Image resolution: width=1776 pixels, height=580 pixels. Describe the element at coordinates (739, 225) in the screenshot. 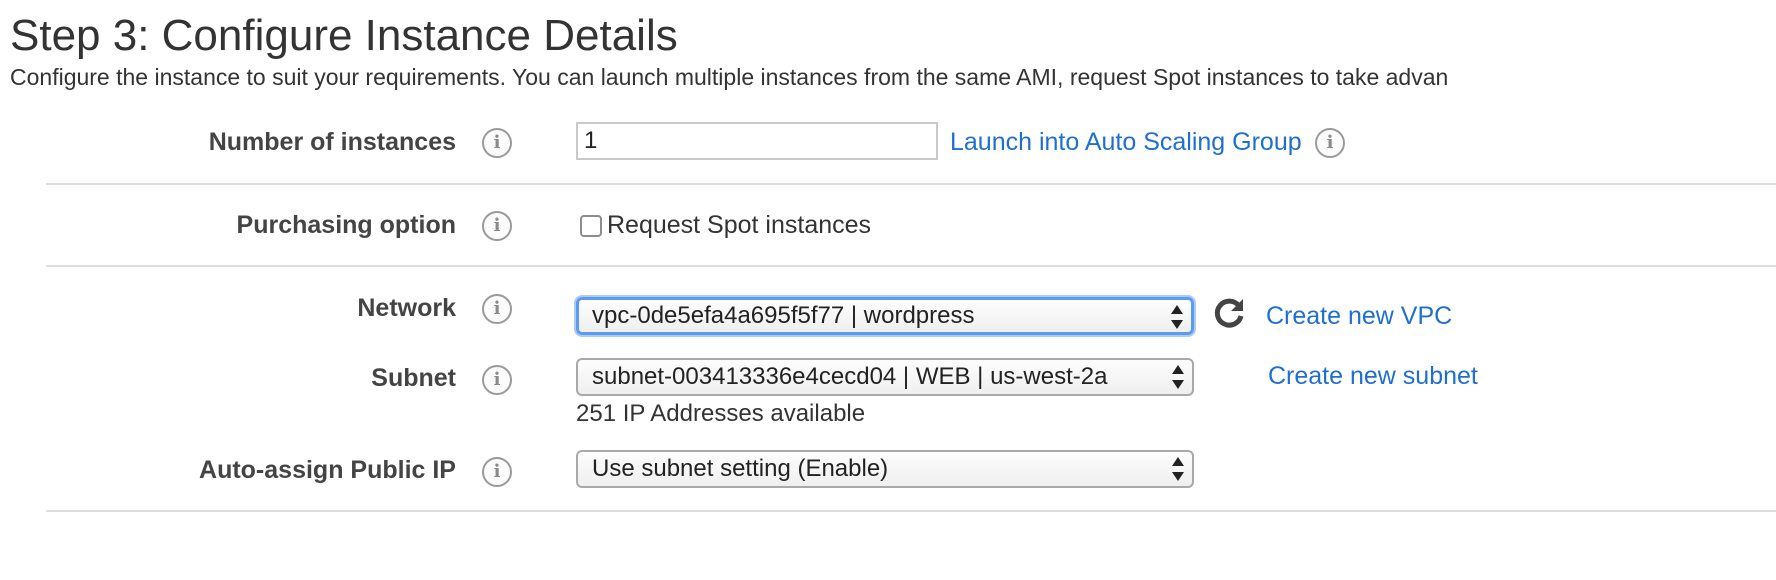

I see `request-spot-label: Request Spot instances` at that location.